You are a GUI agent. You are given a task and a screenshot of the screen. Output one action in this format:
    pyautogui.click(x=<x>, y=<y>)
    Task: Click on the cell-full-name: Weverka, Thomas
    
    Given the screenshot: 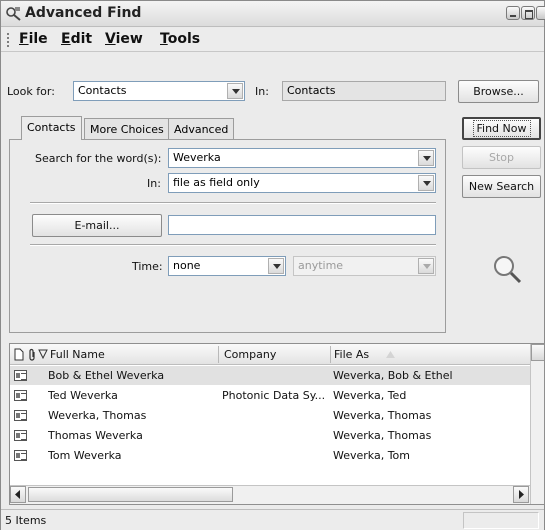 What is the action you would take?
    pyautogui.click(x=97, y=415)
    